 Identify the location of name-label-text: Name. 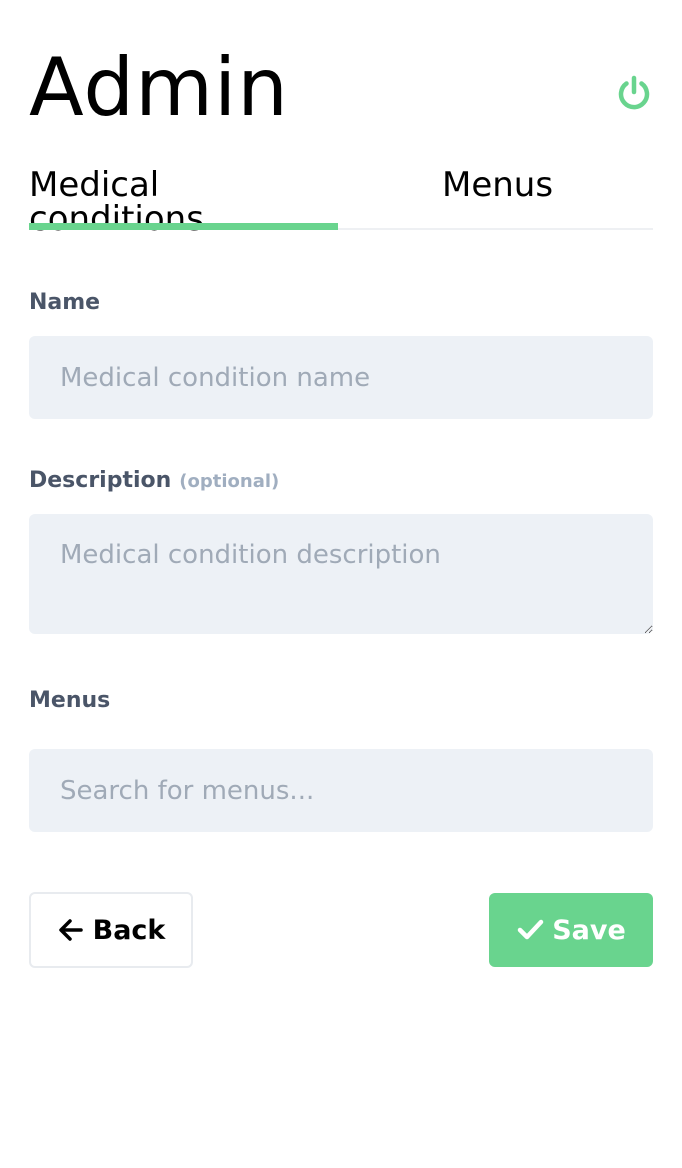
(65, 302).